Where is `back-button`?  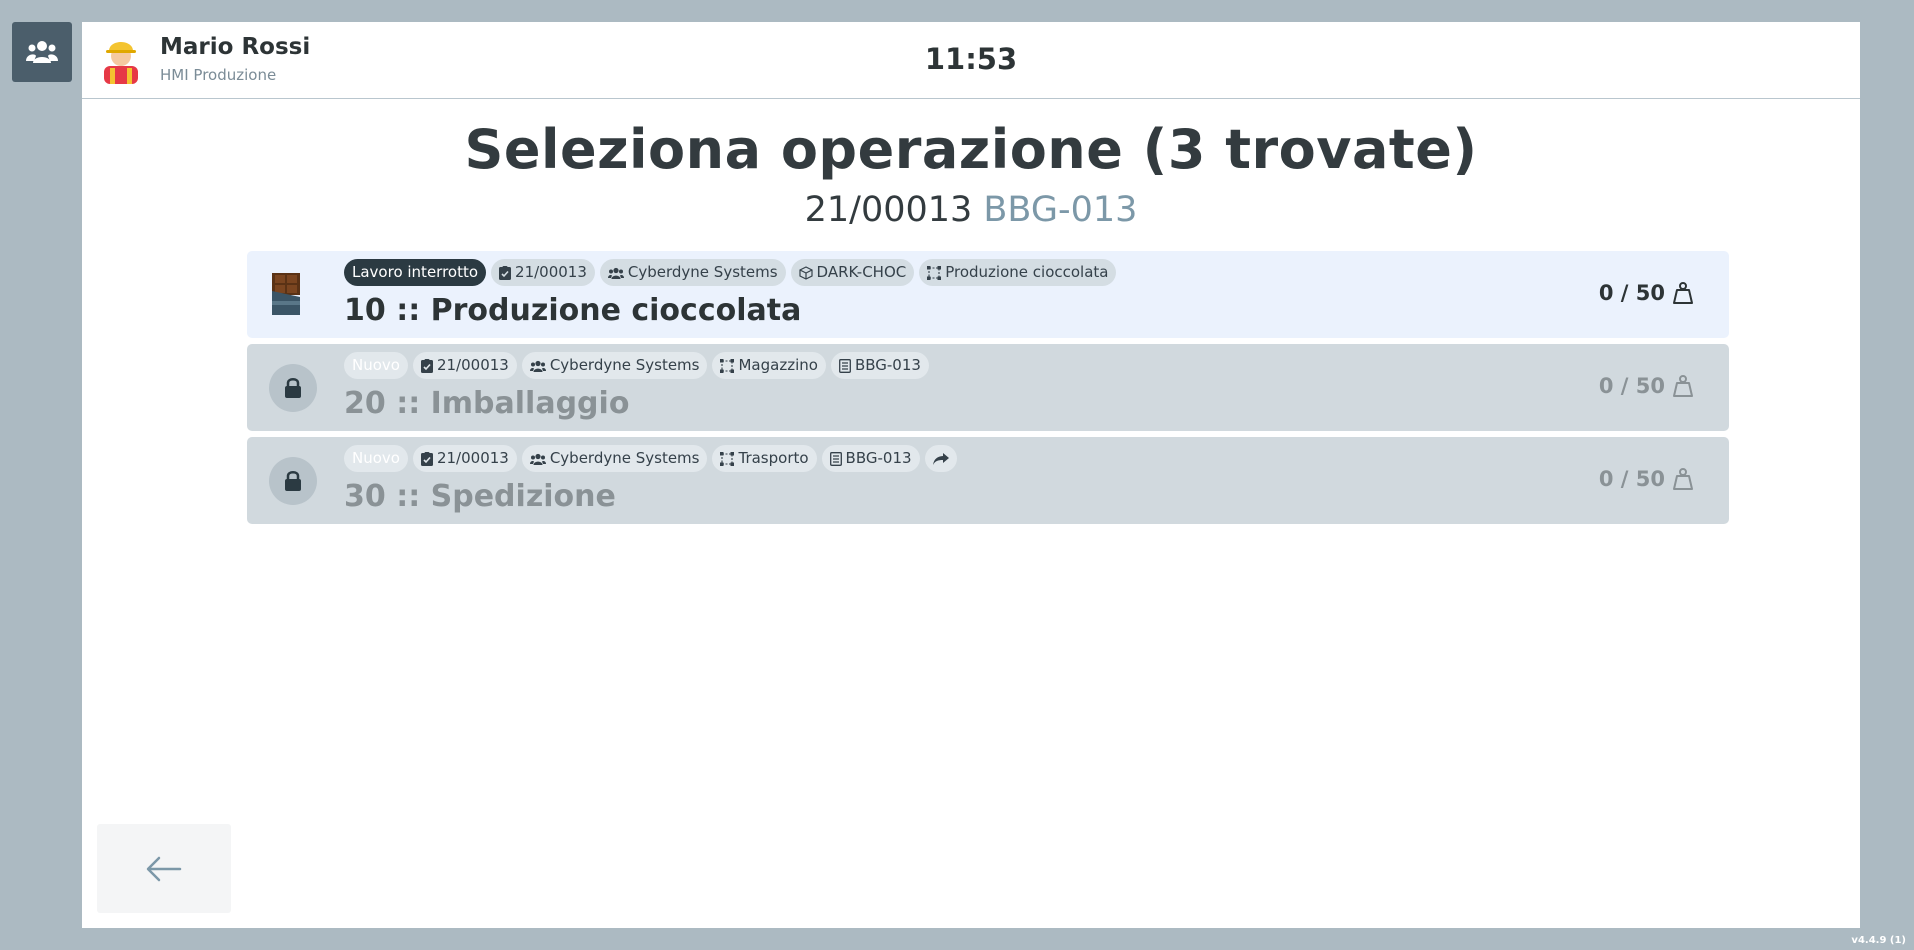 back-button is located at coordinates (164, 868).